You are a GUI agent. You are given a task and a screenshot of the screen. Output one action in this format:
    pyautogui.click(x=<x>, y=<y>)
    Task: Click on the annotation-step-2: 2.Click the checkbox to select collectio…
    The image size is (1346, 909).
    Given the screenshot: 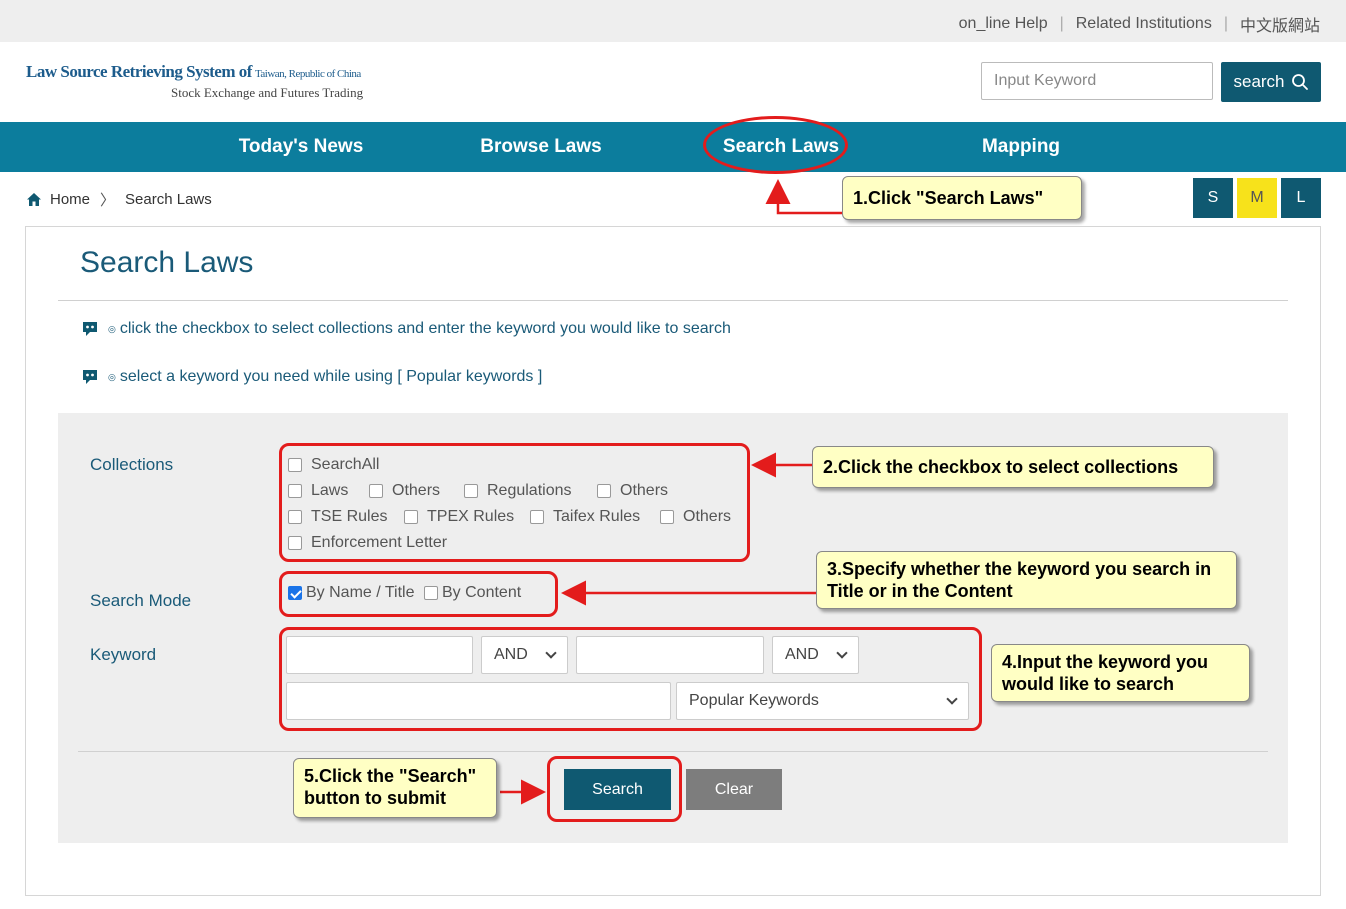 What is the action you would take?
    pyautogui.click(x=1013, y=467)
    